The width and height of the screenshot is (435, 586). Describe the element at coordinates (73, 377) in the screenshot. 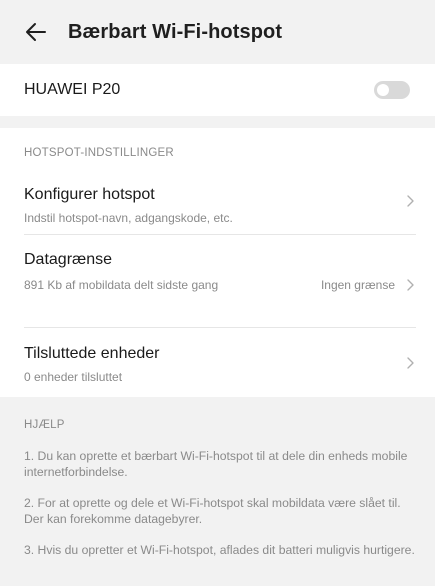

I see `connected-devices-subtitle: 0 enheder tilsluttet` at that location.